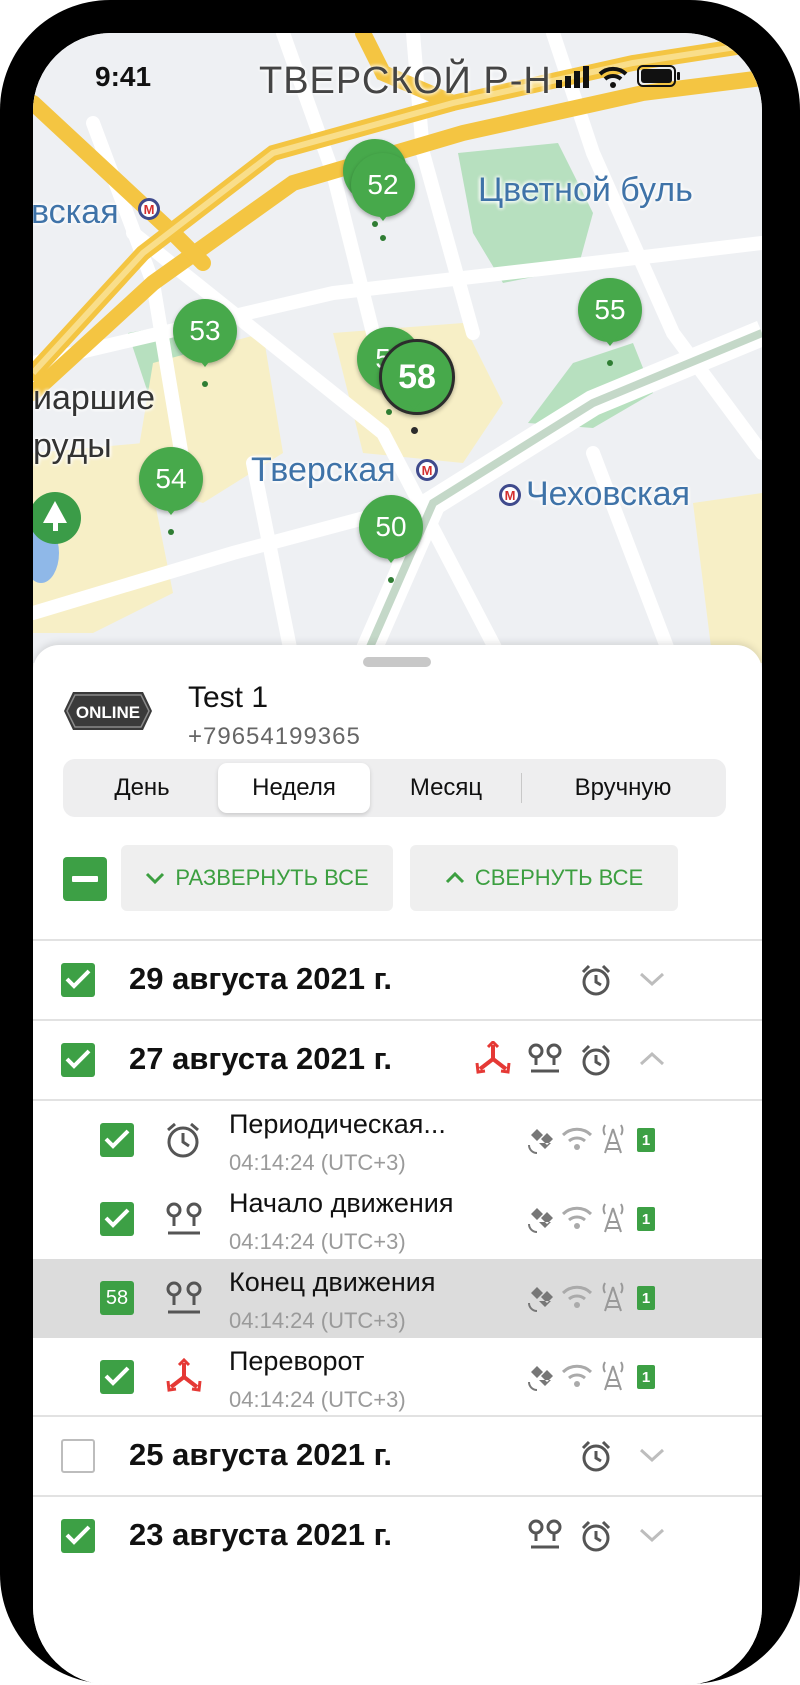 This screenshot has height=1685, width=800. What do you see at coordinates (658, 76) in the screenshot?
I see `battery-icon` at bounding box center [658, 76].